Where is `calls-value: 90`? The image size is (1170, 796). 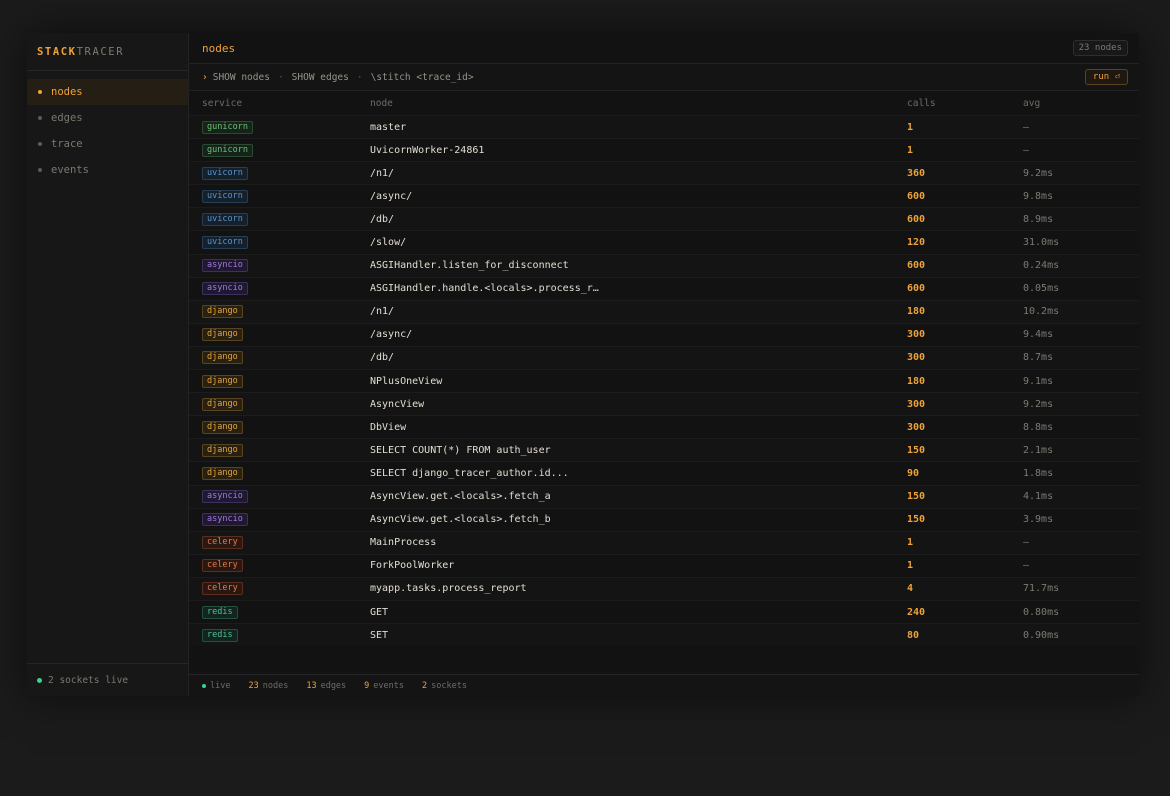
calls-value: 90 is located at coordinates (913, 473).